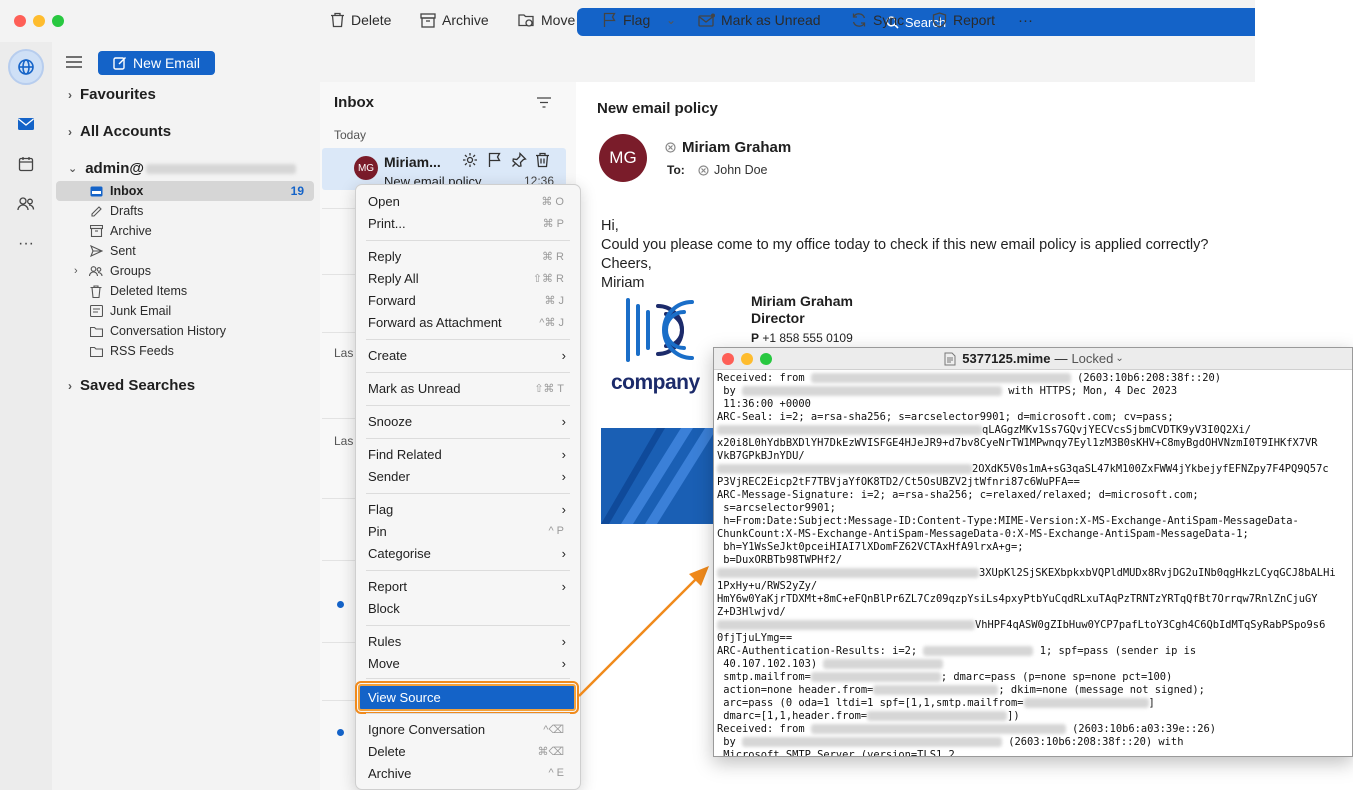 The image size is (1353, 790). What do you see at coordinates (404, 697) in the screenshot?
I see `menu-label: View Source` at bounding box center [404, 697].